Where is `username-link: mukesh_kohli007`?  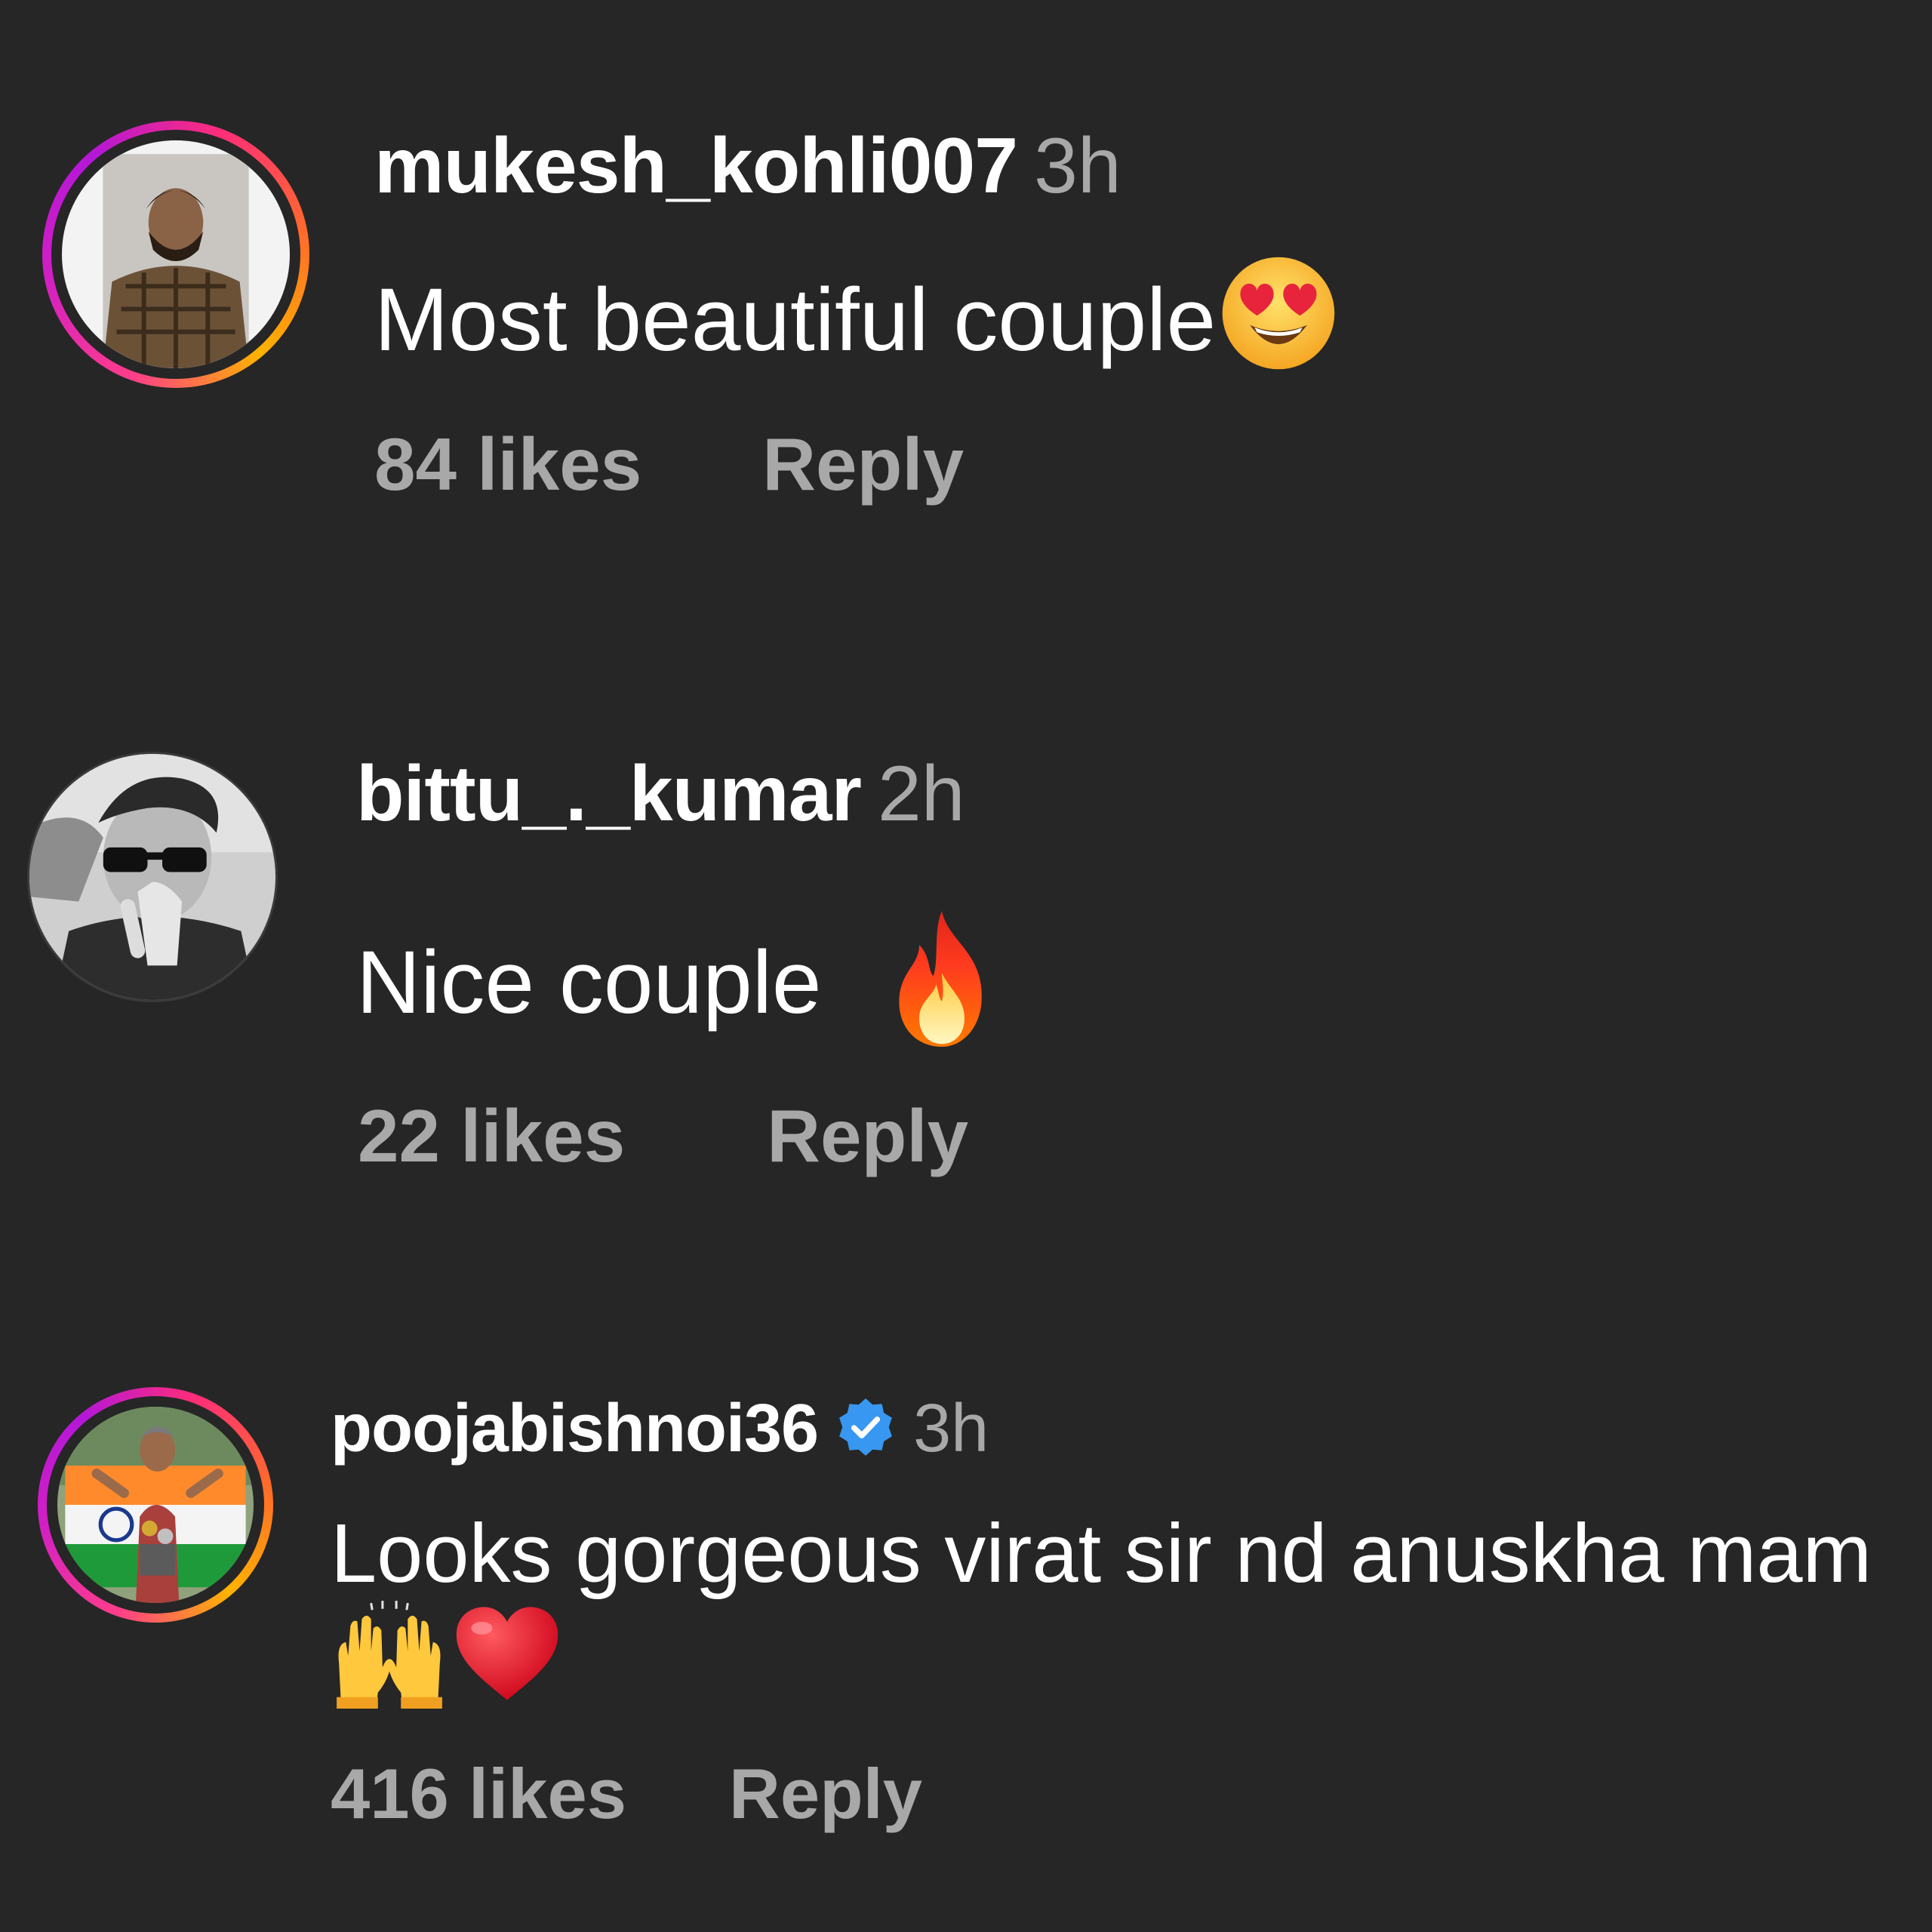
username-link: mukesh_kohli007 is located at coordinates (696, 166).